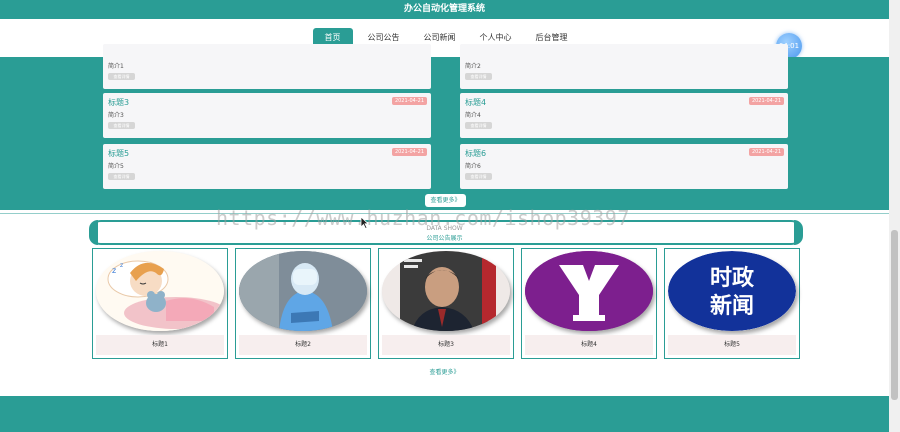 The image size is (900, 432). I want to click on news-card: 标题3 2021-04-21 简介3 查看详情, so click(267, 115).